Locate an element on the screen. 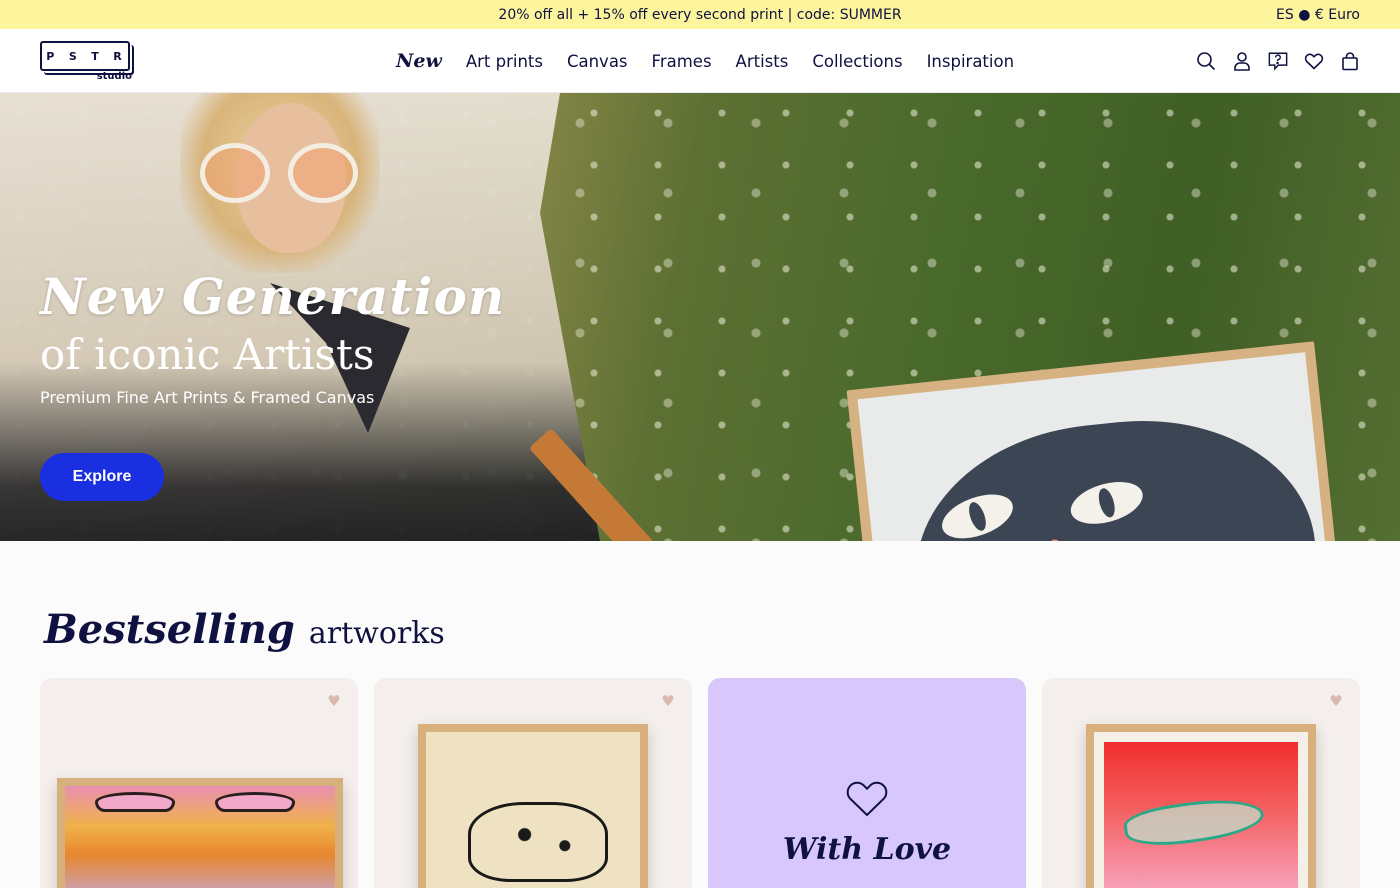 Image resolution: width=1400 pixels, height=888 pixels. with-love-label: With Love is located at coordinates (867, 849).